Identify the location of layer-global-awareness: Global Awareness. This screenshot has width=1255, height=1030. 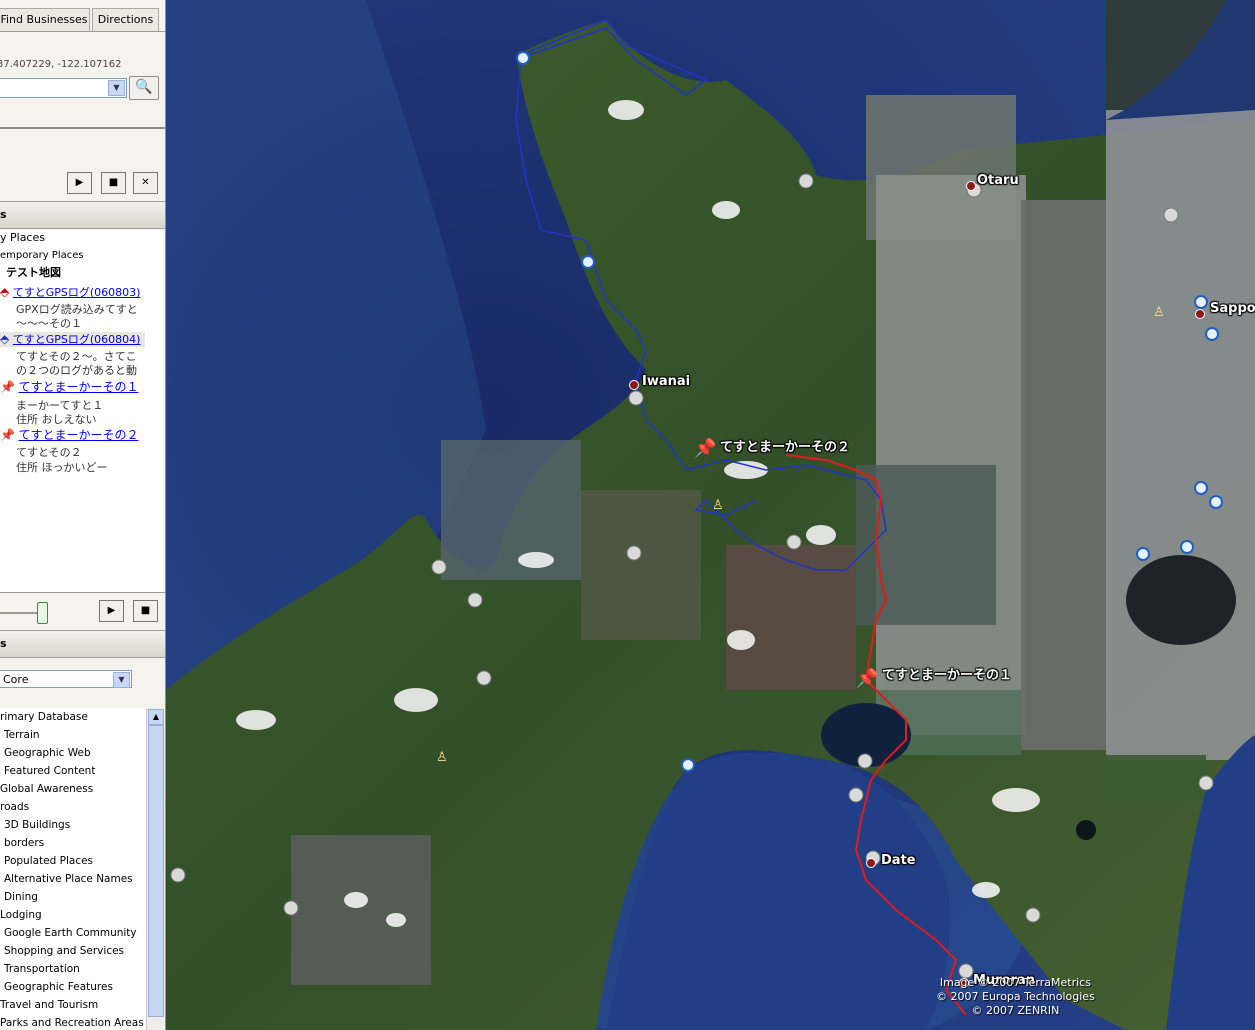
(73, 789).